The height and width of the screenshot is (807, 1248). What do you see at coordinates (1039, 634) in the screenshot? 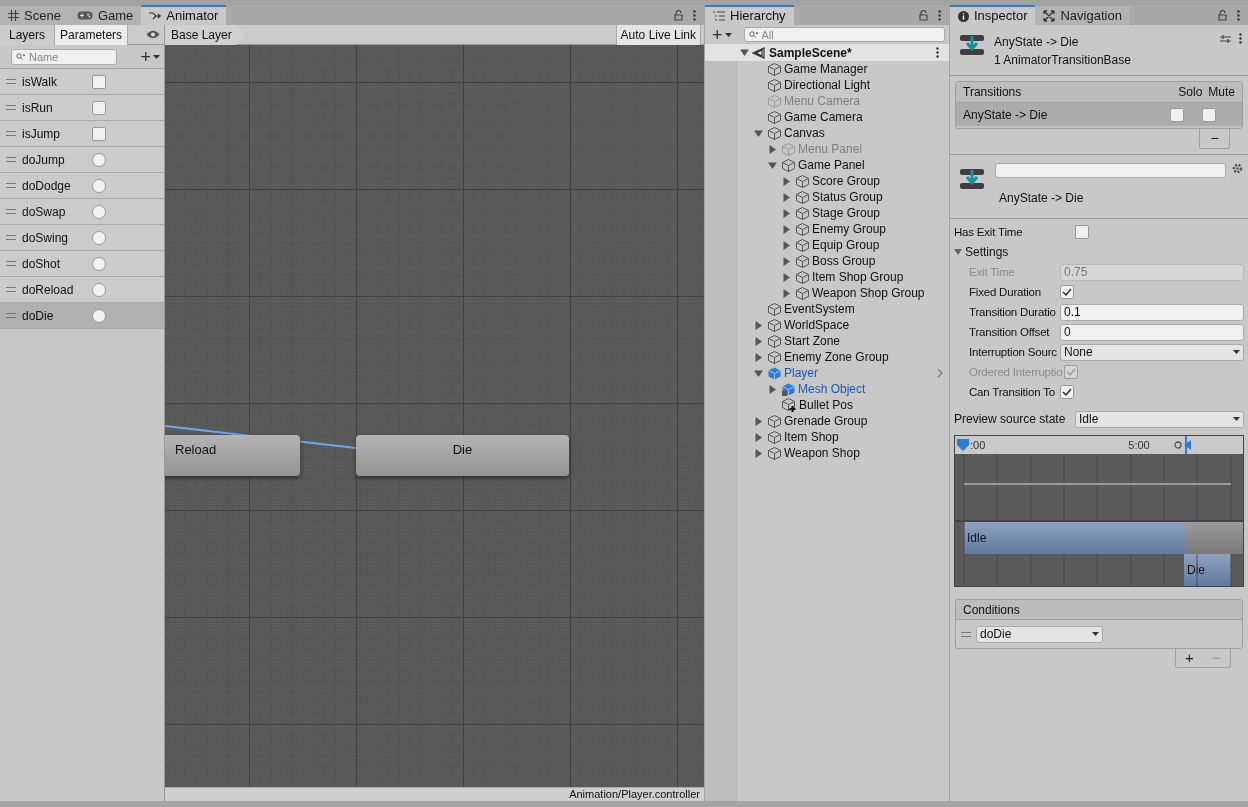
I see `dropdown: doDie` at bounding box center [1039, 634].